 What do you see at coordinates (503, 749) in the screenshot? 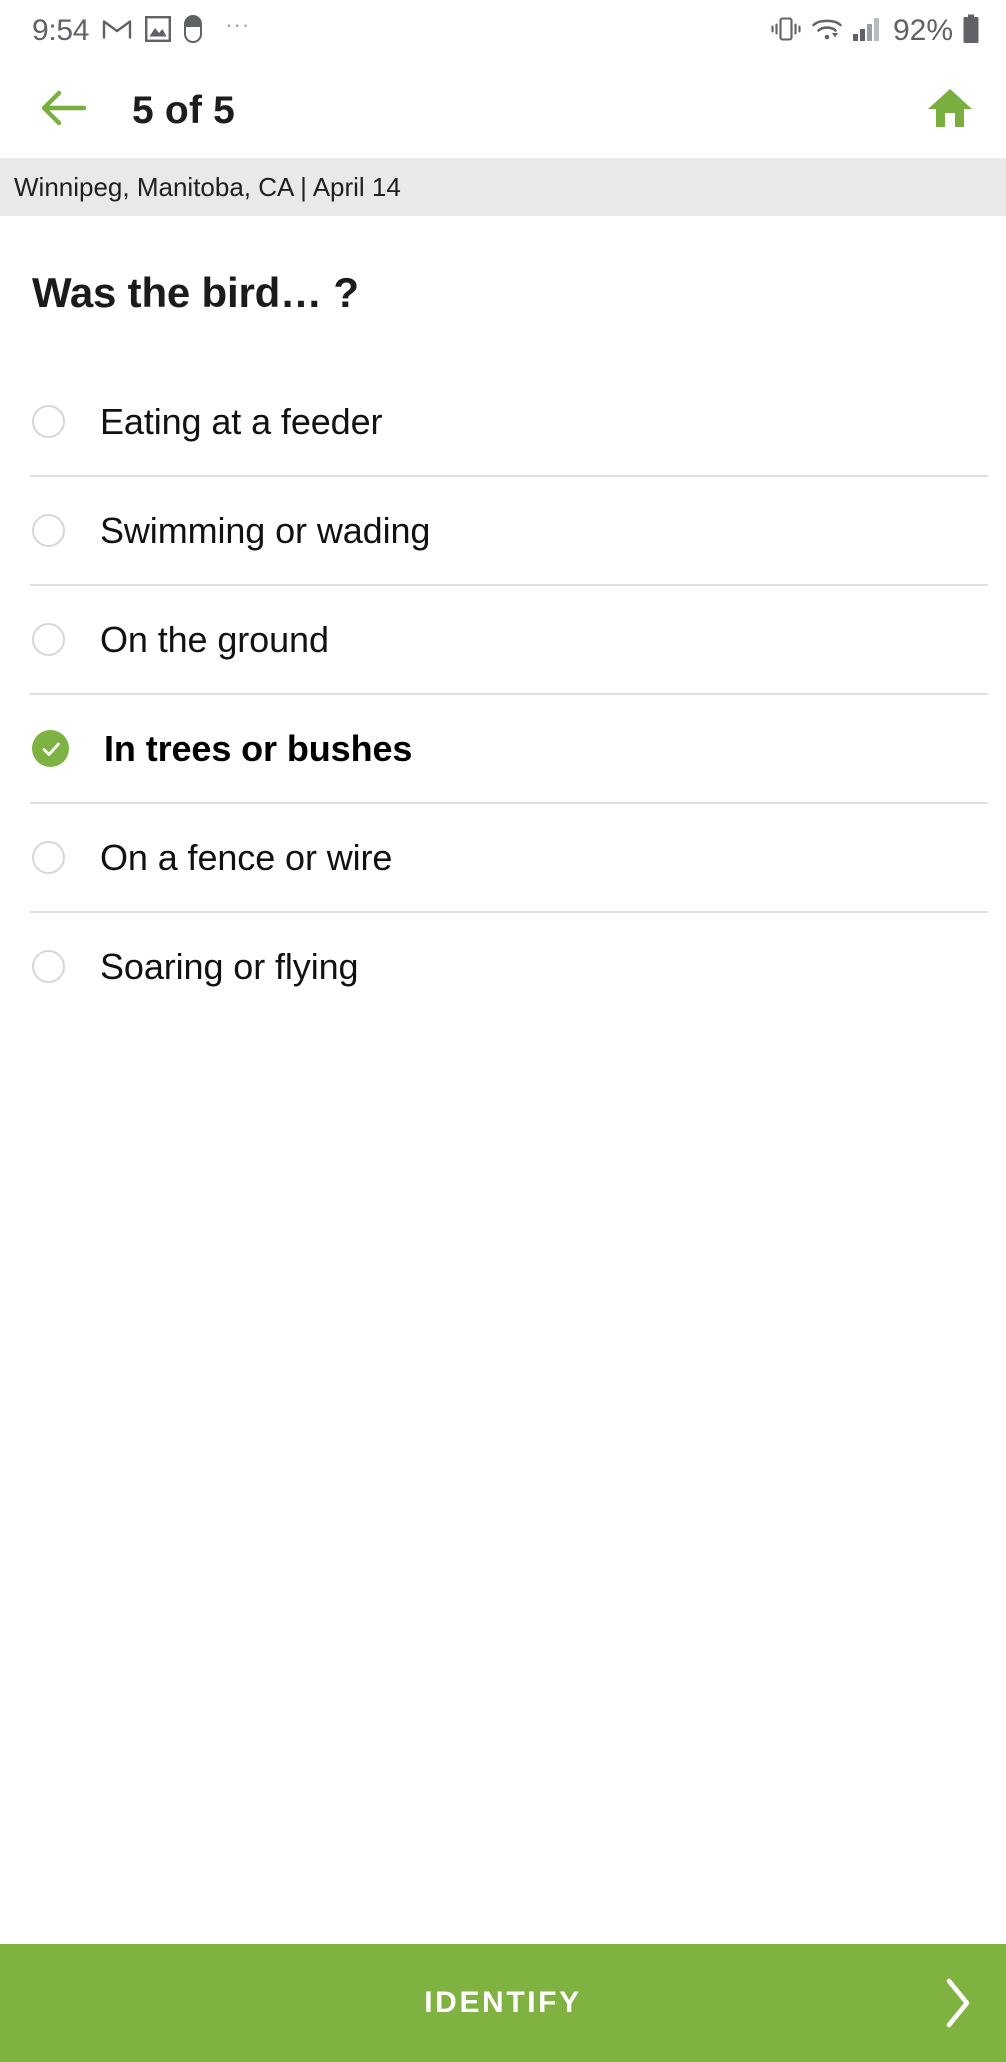
I see `option-row-selected: In trees or bushes` at bounding box center [503, 749].